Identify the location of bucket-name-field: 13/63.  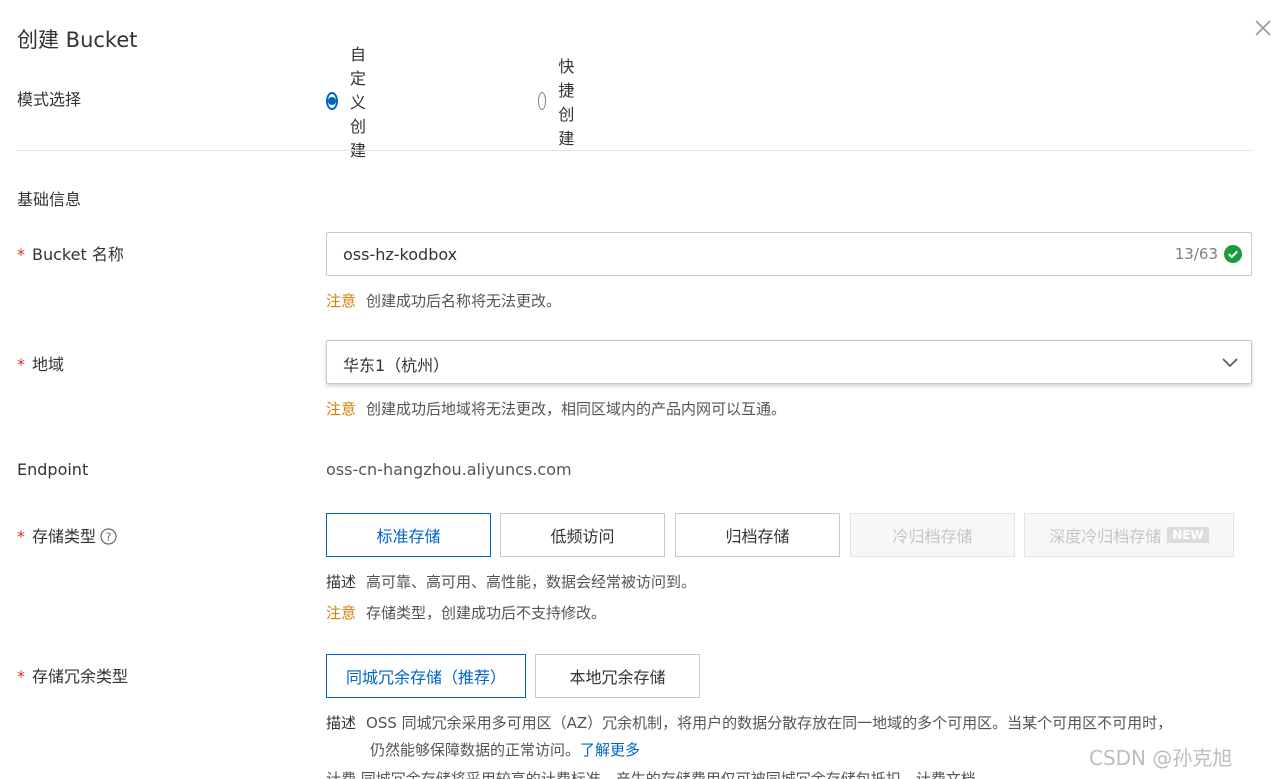
(789, 254).